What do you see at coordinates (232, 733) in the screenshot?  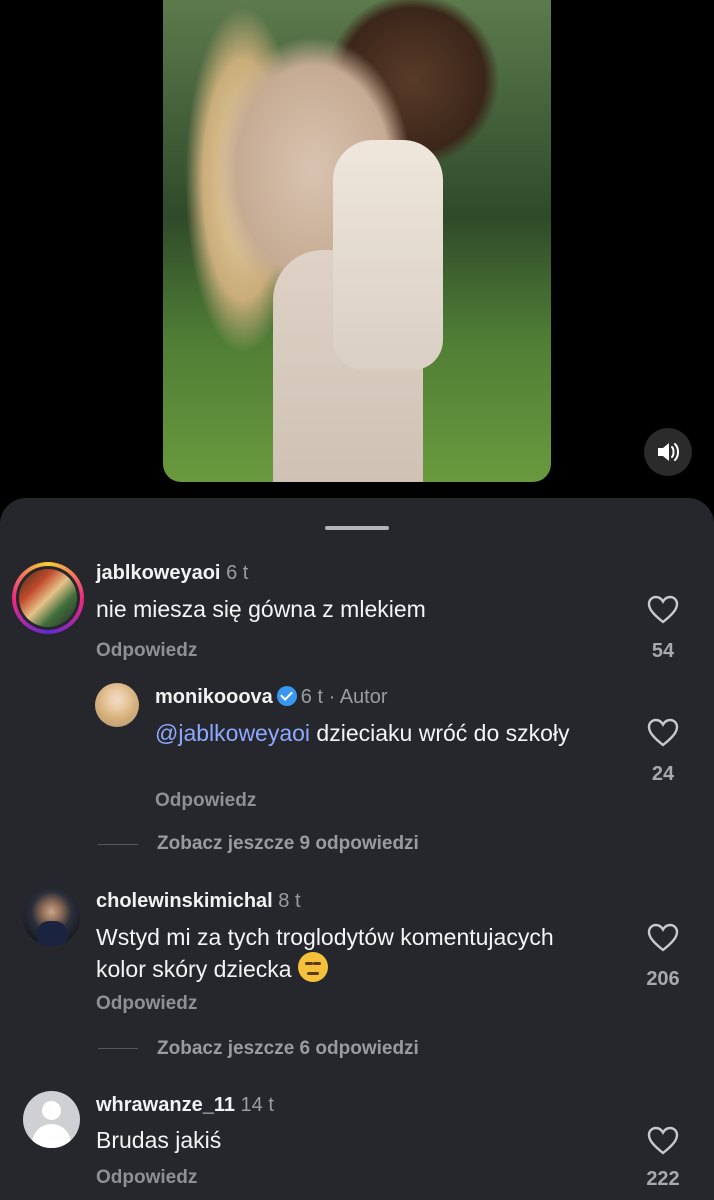 I see `mention-link: @jablkoweyaoi` at bounding box center [232, 733].